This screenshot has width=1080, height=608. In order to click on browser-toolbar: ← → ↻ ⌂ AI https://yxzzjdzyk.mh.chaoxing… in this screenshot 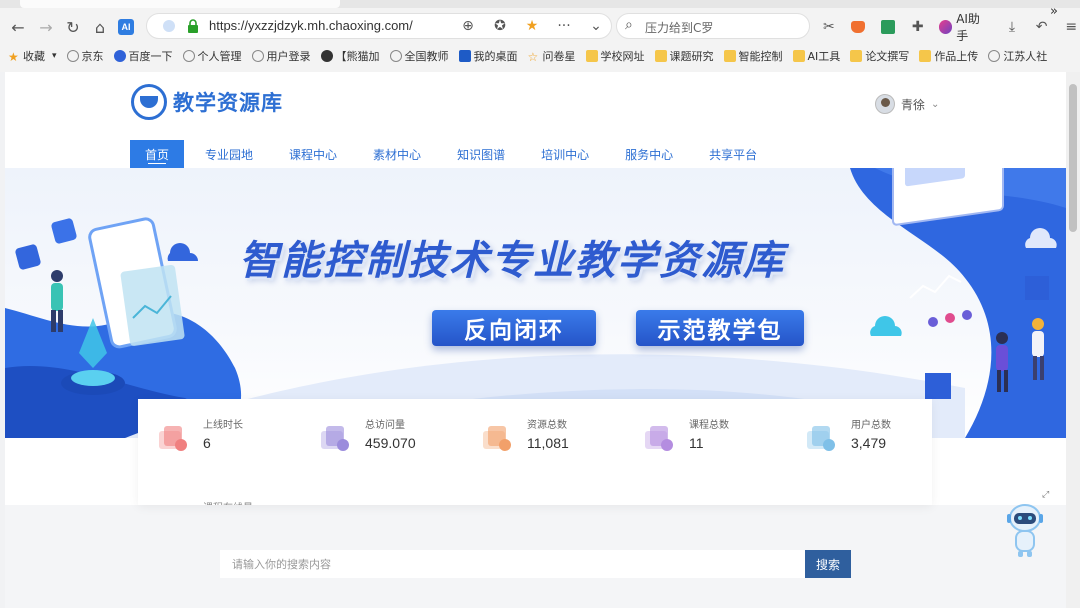, I will do `click(540, 26)`.